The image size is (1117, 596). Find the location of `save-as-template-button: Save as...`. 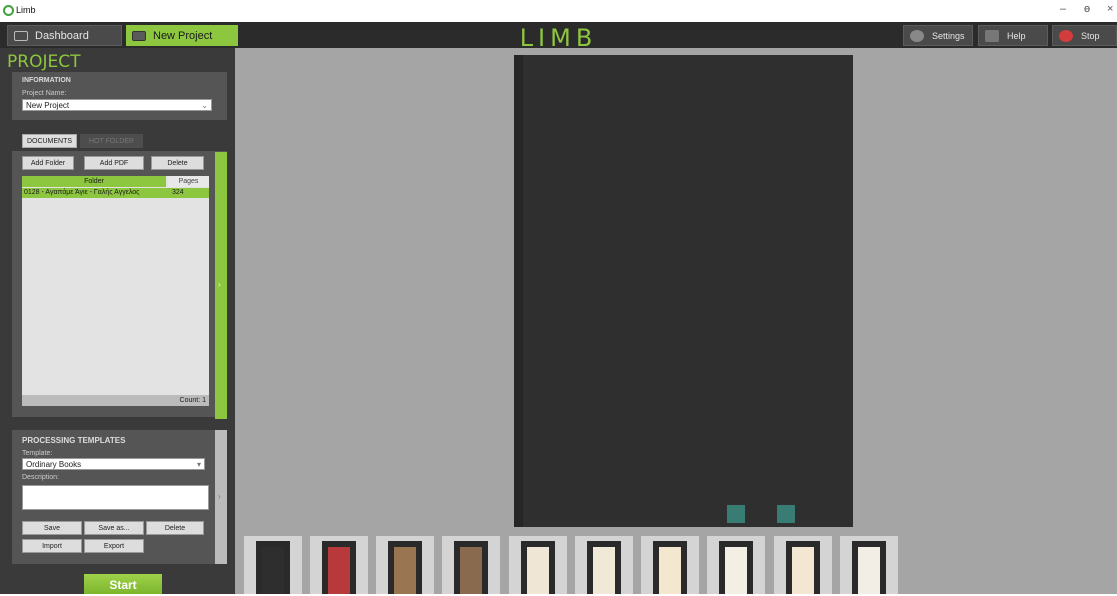

save-as-template-button: Save as... is located at coordinates (114, 528).